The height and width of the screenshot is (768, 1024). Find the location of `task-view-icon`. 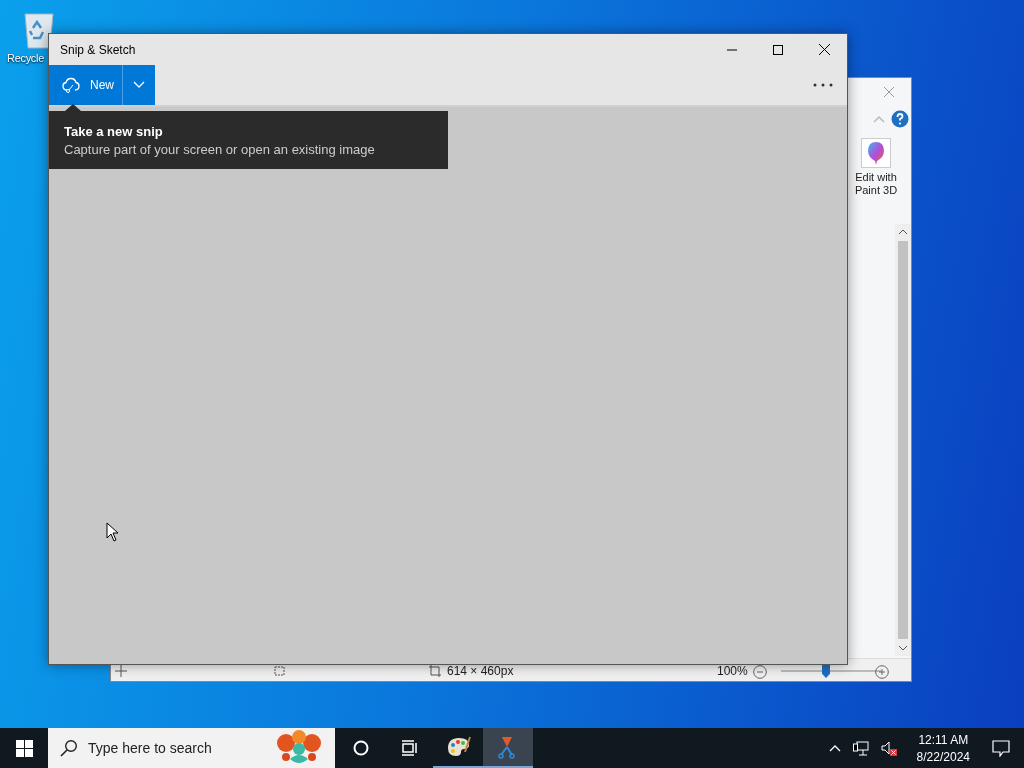

task-view-icon is located at coordinates (409, 748).